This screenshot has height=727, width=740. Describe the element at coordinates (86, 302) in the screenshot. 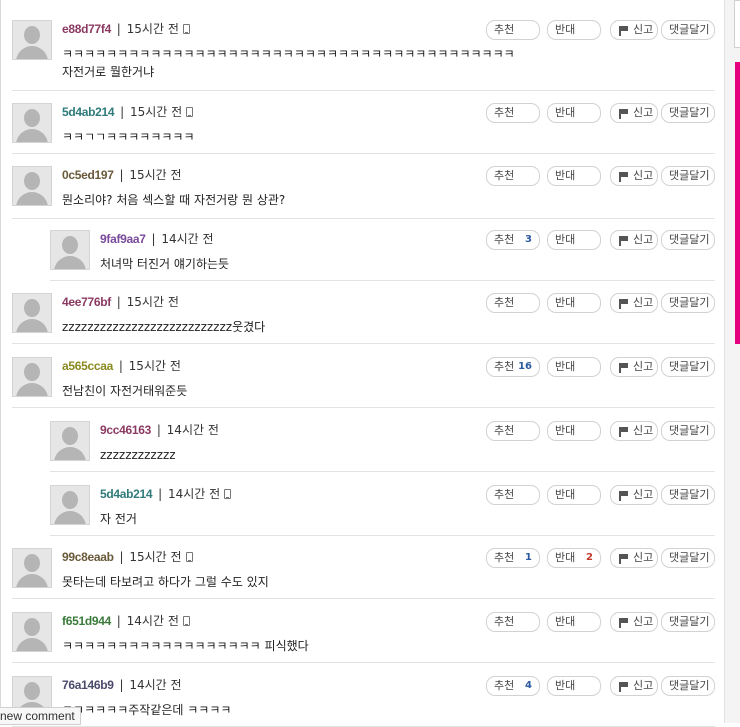

I see `comment-author: 4ee776bf` at that location.